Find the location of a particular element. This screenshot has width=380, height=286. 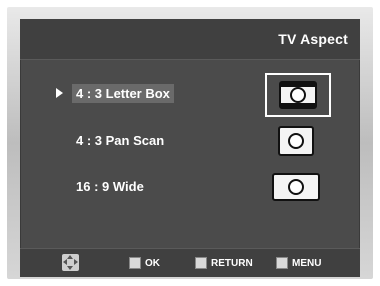

return-icon is located at coordinates (201, 263).